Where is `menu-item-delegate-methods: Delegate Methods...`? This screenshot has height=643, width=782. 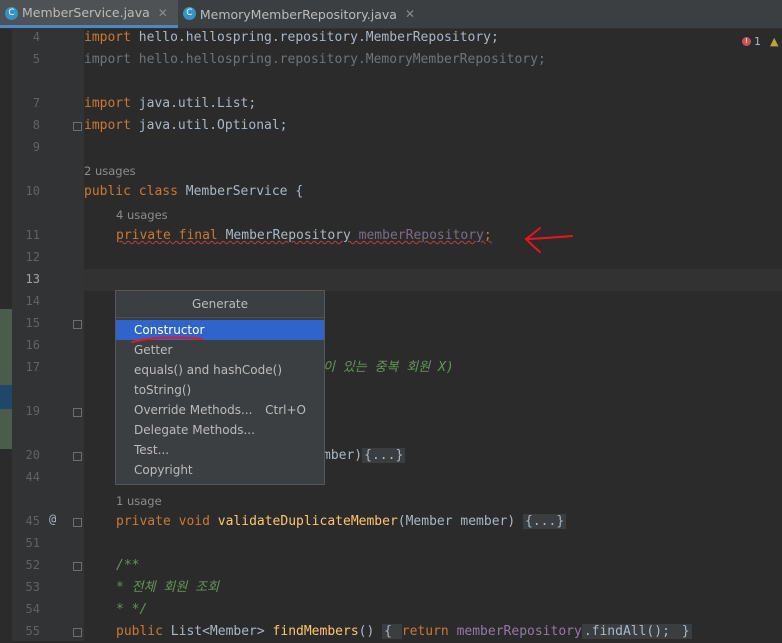
menu-item-delegate-methods: Delegate Methods... is located at coordinates (220, 430).